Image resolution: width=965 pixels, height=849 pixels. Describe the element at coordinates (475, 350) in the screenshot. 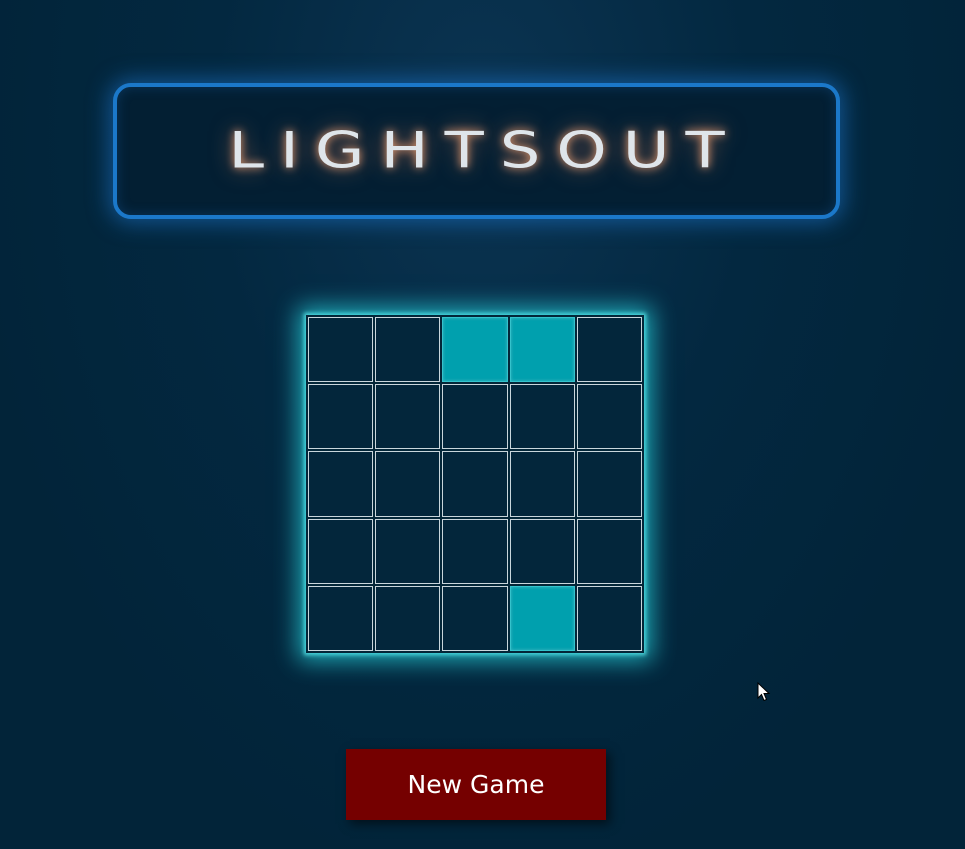

I see `light-cell-r1-c3` at that location.